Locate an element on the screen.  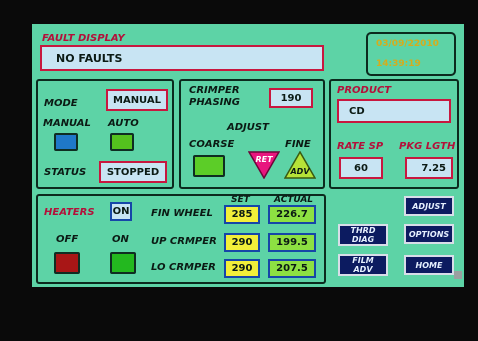
date-display: 03/09/22010 is located at coordinates (407, 44).